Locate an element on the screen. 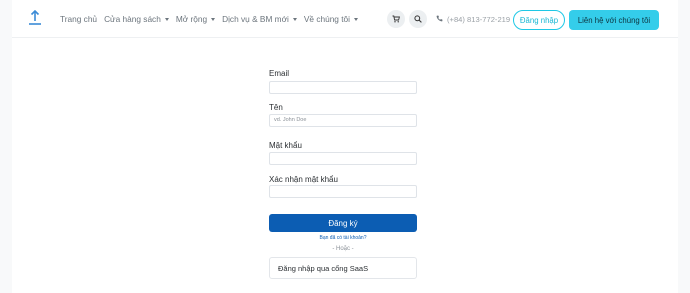 The width and height of the screenshot is (690, 293). search-icon is located at coordinates (418, 19).